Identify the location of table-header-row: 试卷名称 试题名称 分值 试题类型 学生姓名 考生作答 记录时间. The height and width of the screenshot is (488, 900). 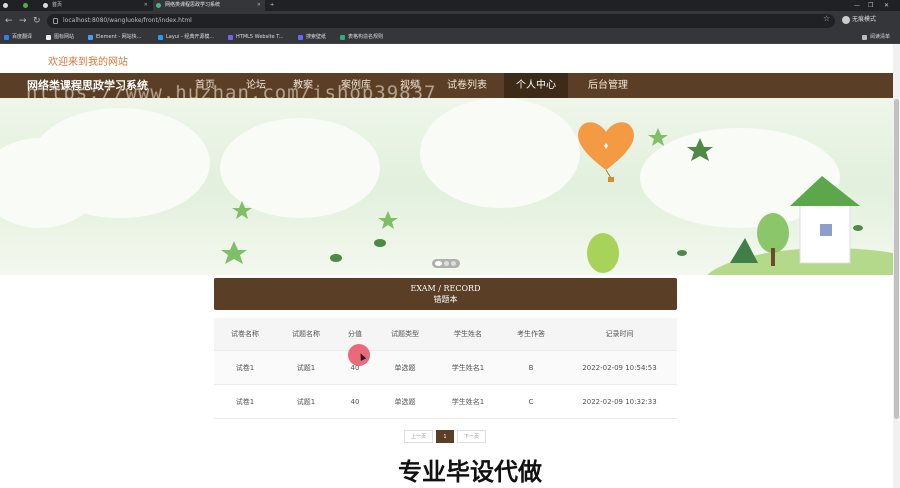
(445, 334).